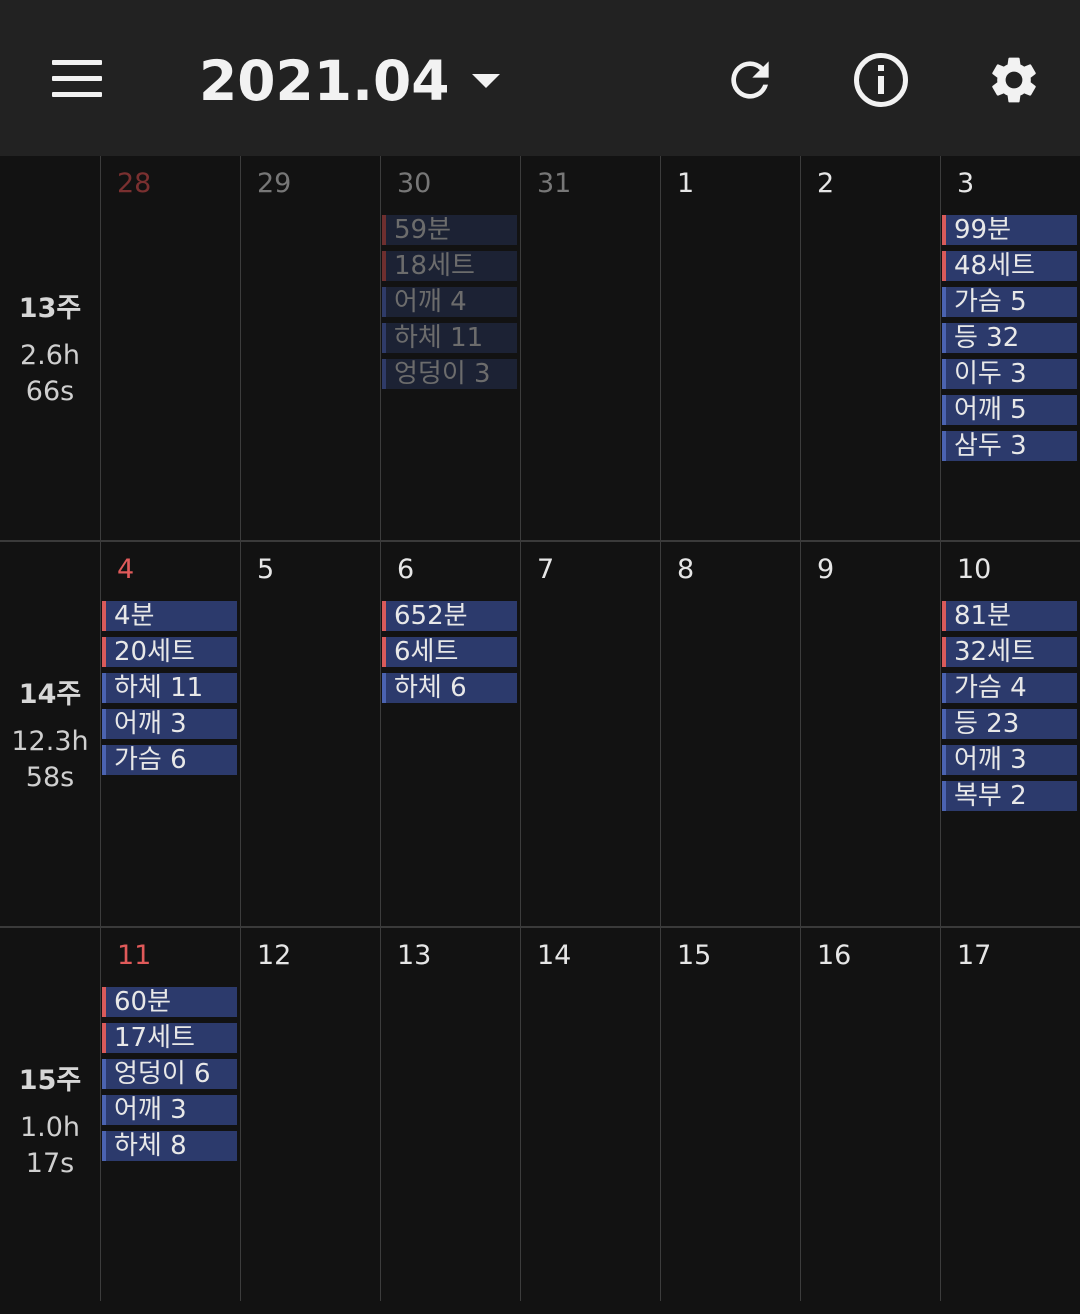 The height and width of the screenshot is (1314, 1080). Describe the element at coordinates (554, 955) in the screenshot. I see `day-number: 14` at that location.